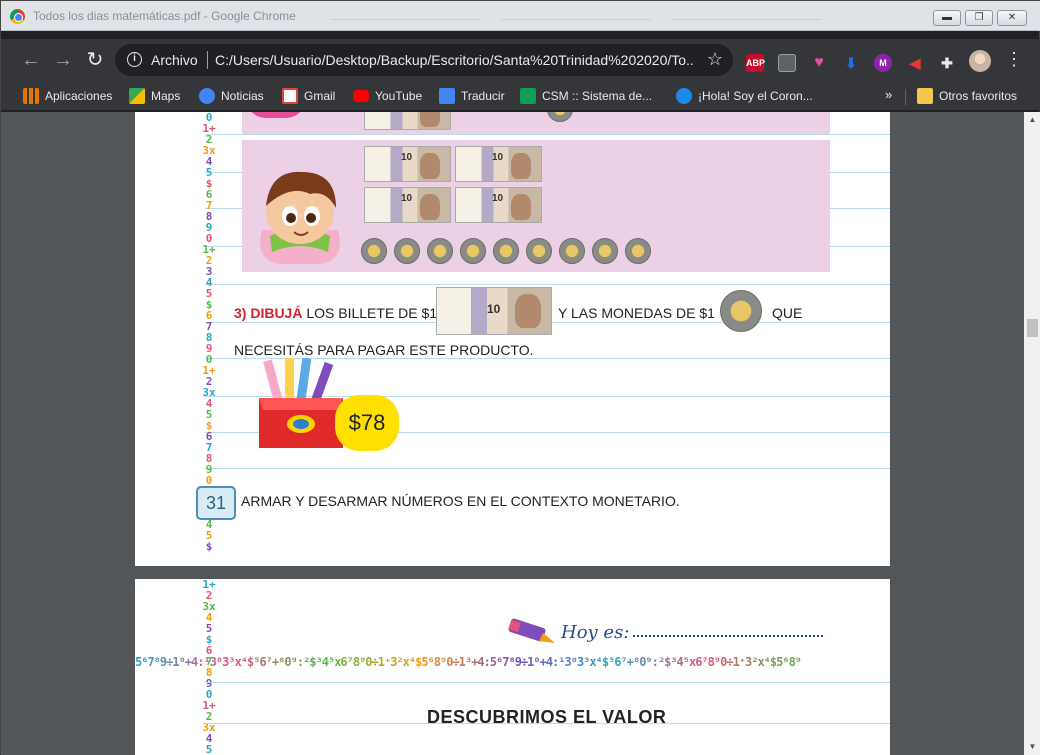 This screenshot has height=755, width=1040. What do you see at coordinates (728, 636) in the screenshot?
I see `date-blank-line` at bounding box center [728, 636].